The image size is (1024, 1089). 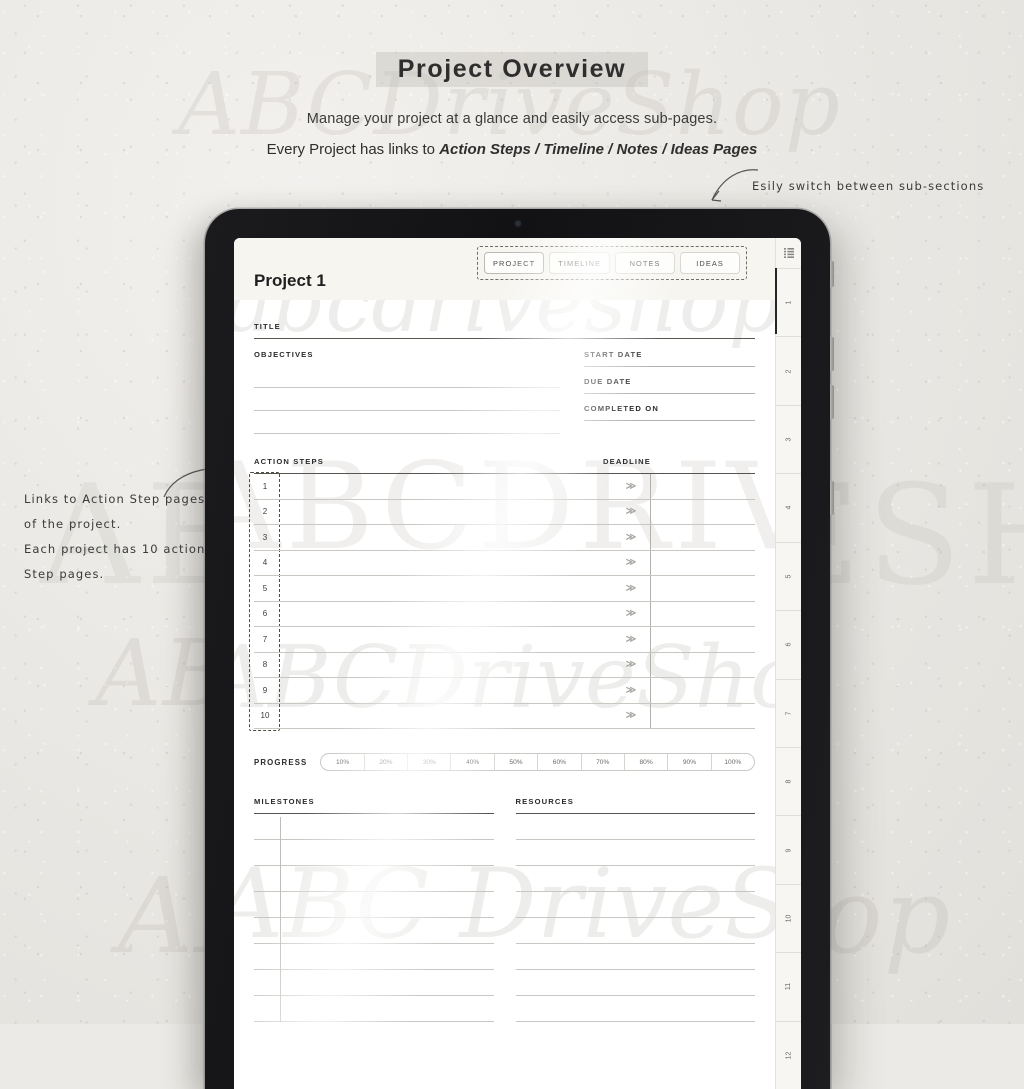 What do you see at coordinates (608, 381) in the screenshot?
I see `due-date-label: DUE DATE` at bounding box center [608, 381].